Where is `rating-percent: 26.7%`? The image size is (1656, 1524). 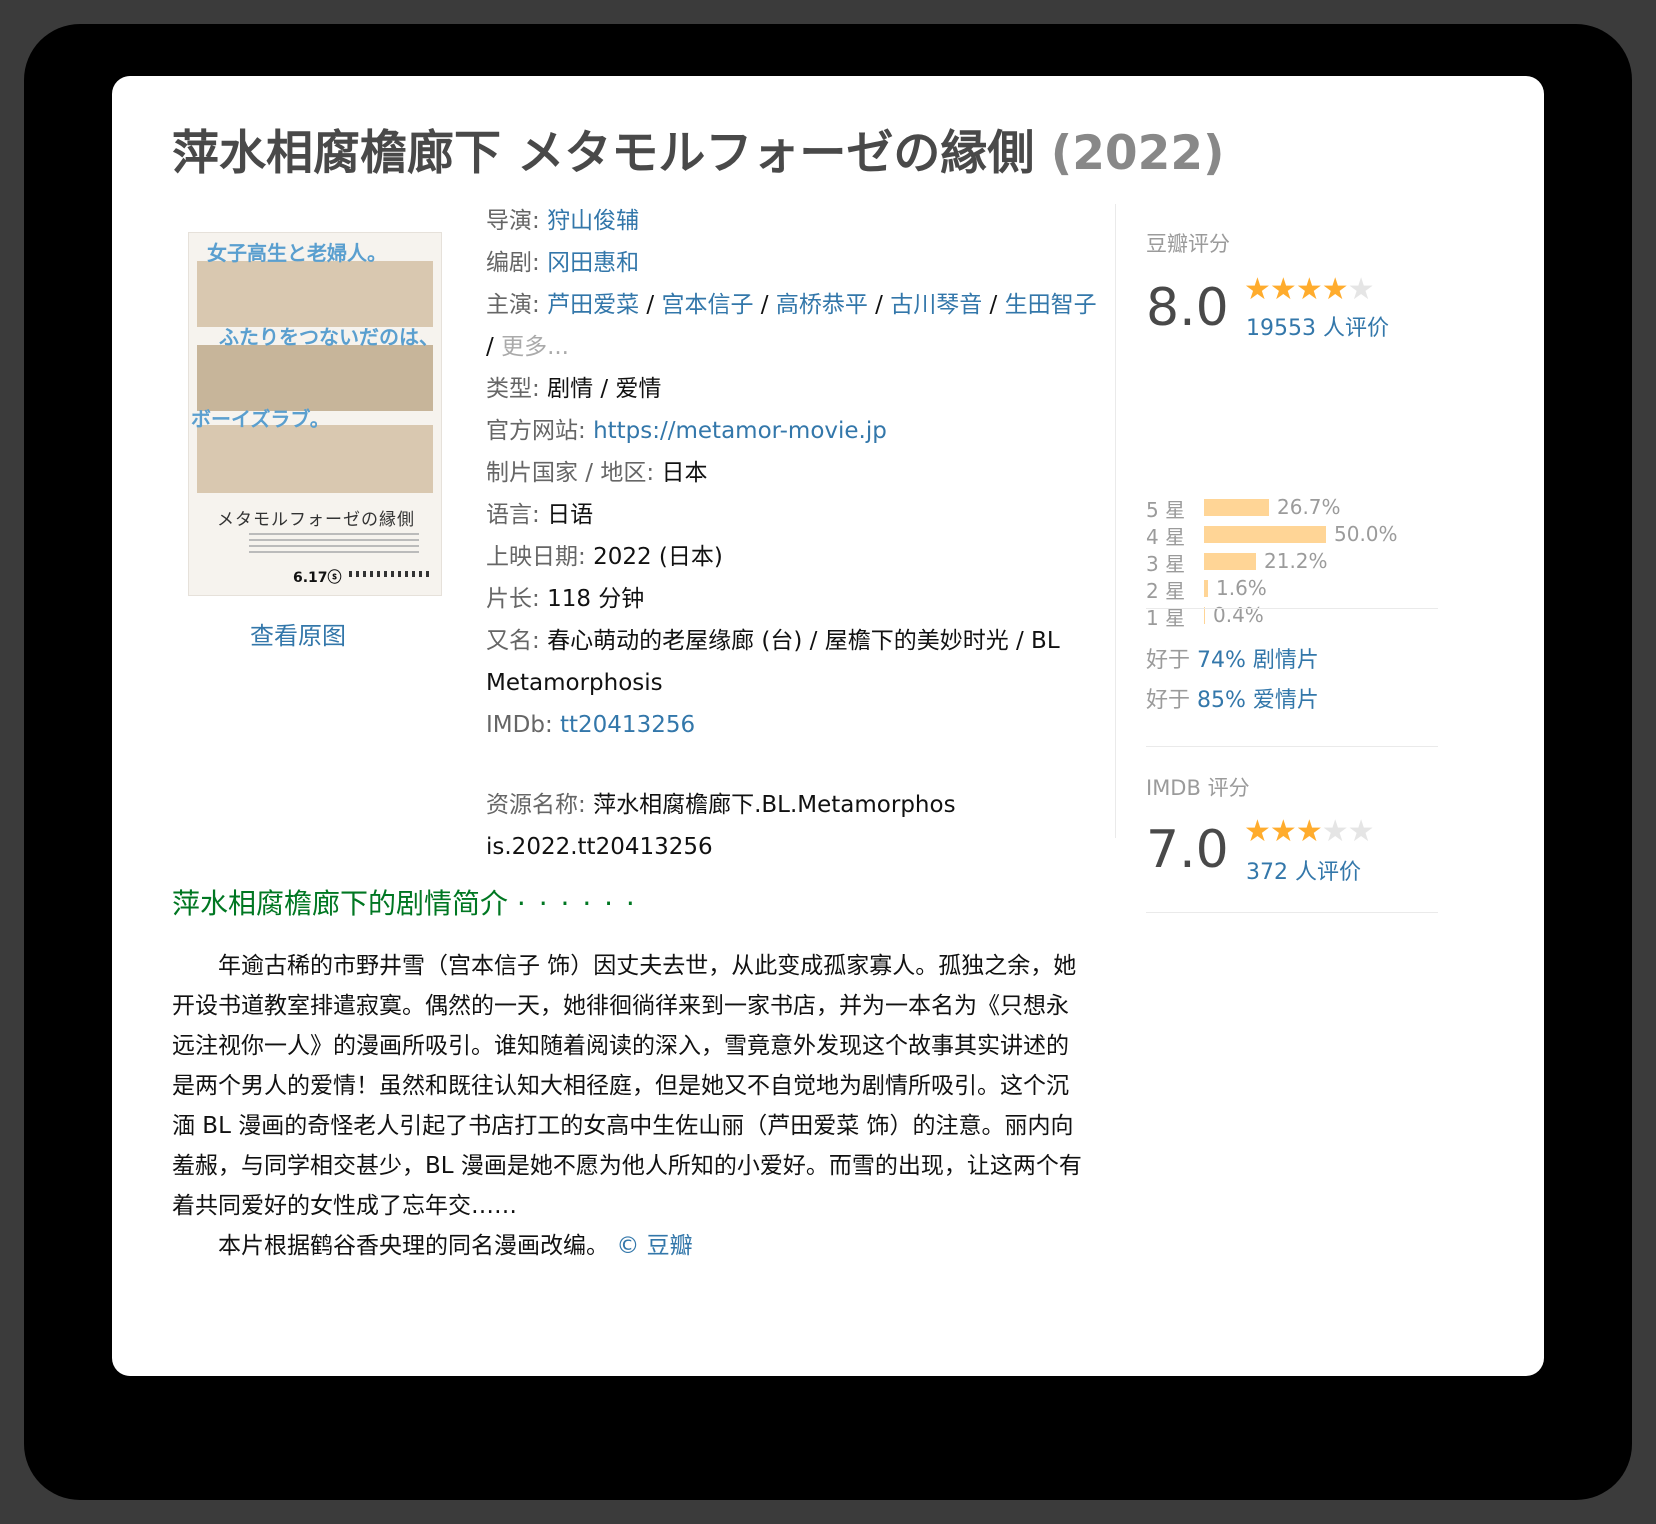 rating-percent: 26.7% is located at coordinates (1309, 507).